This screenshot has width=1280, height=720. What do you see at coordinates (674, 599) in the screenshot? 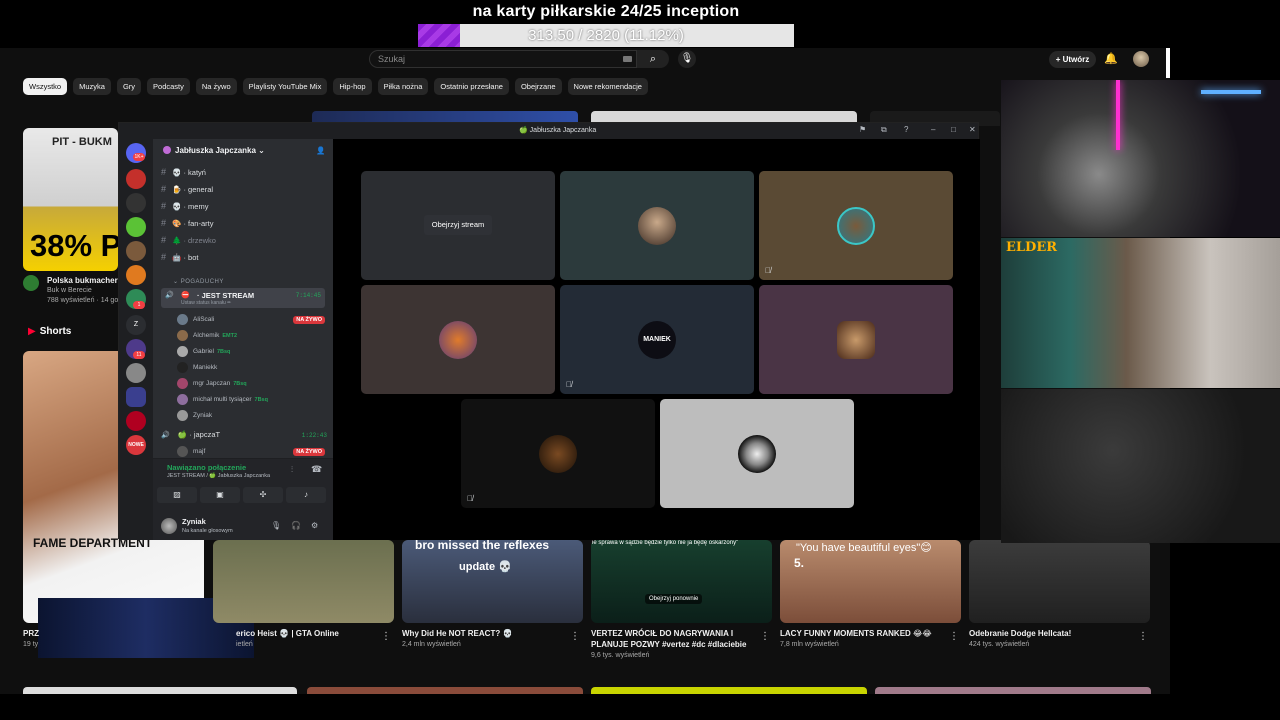
I see `watch-again-button: Obejrzyj ponownie` at bounding box center [674, 599].